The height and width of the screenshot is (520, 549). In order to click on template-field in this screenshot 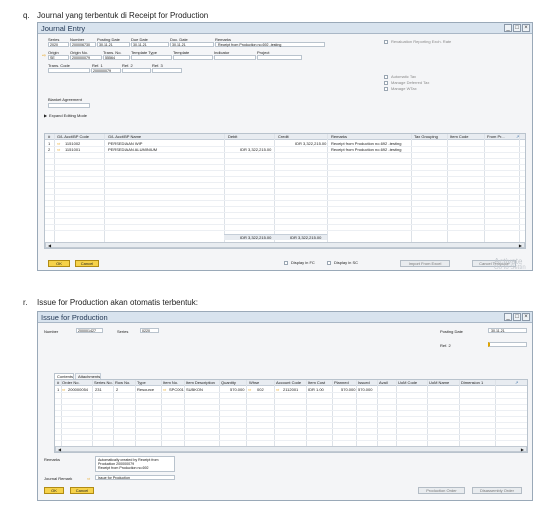, I will do `click(193, 57)`.